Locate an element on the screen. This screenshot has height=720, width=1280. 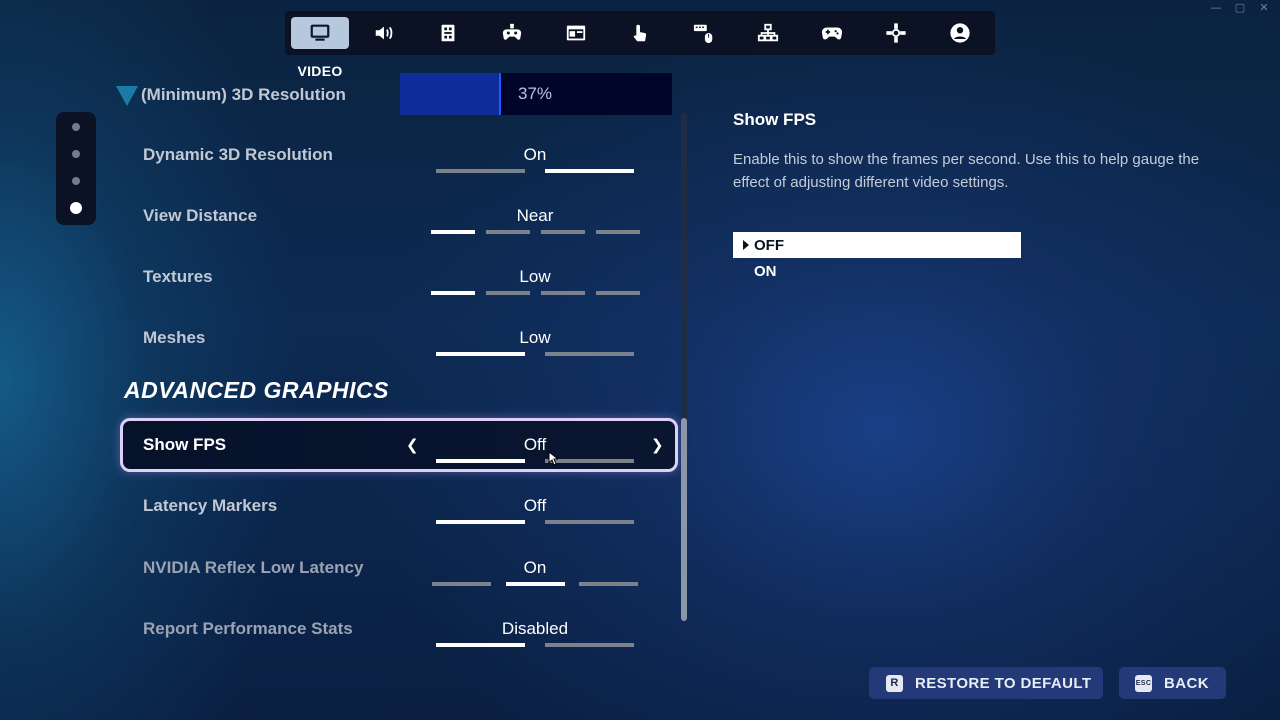
tab-keyboard-mouse is located at coordinates (704, 33).